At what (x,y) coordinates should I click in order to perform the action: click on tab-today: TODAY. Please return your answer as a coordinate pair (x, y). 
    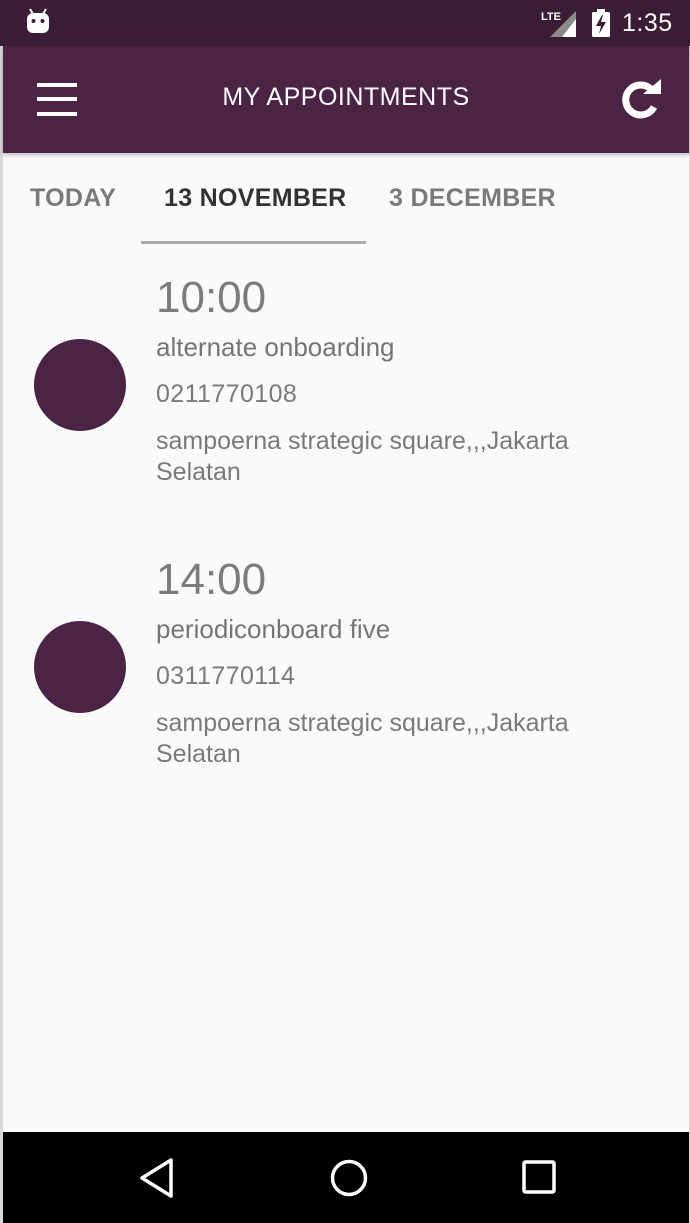
    Looking at the image, I should click on (73, 198).